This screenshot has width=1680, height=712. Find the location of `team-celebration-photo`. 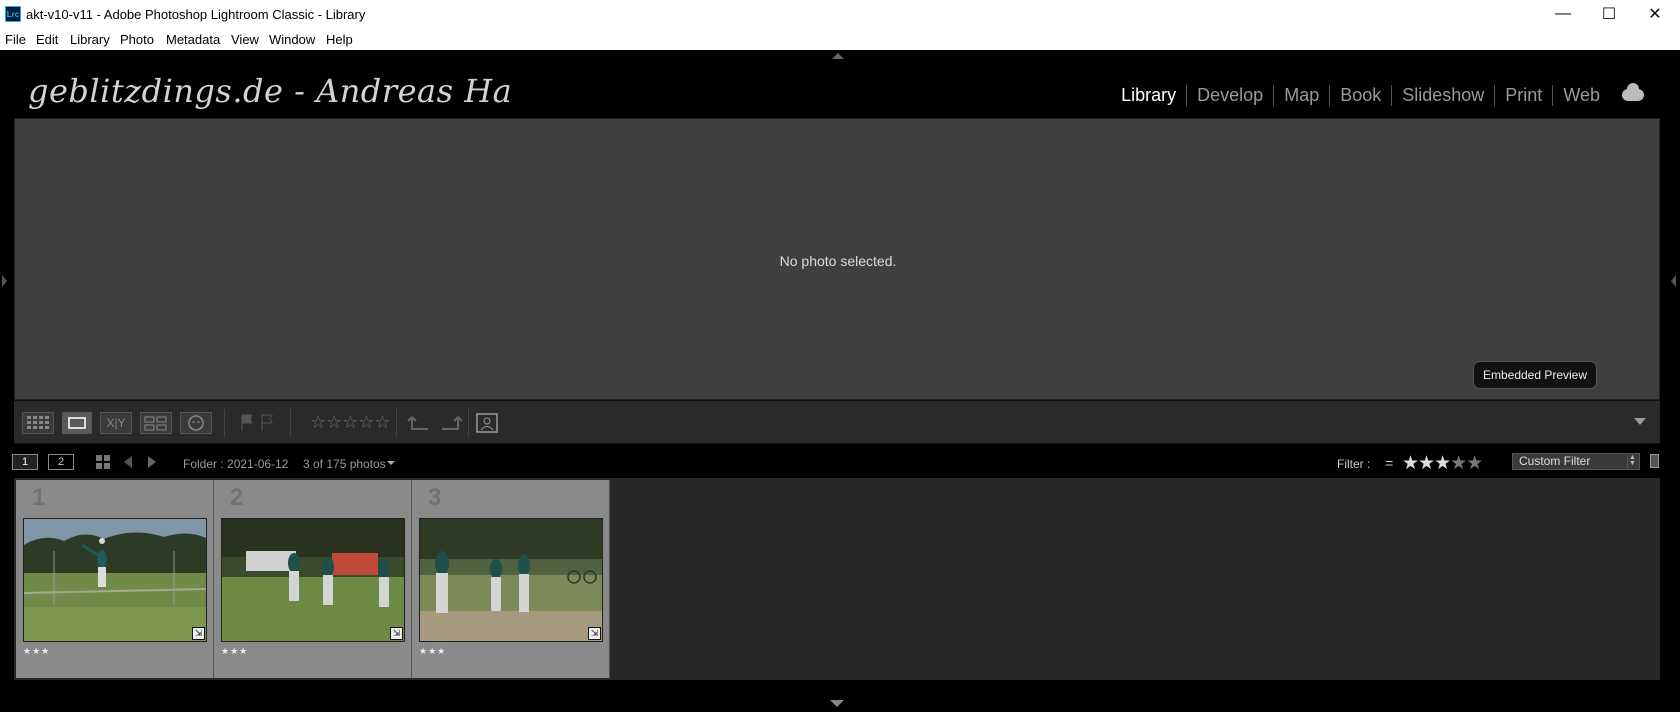

team-celebration-photo is located at coordinates (313, 580).